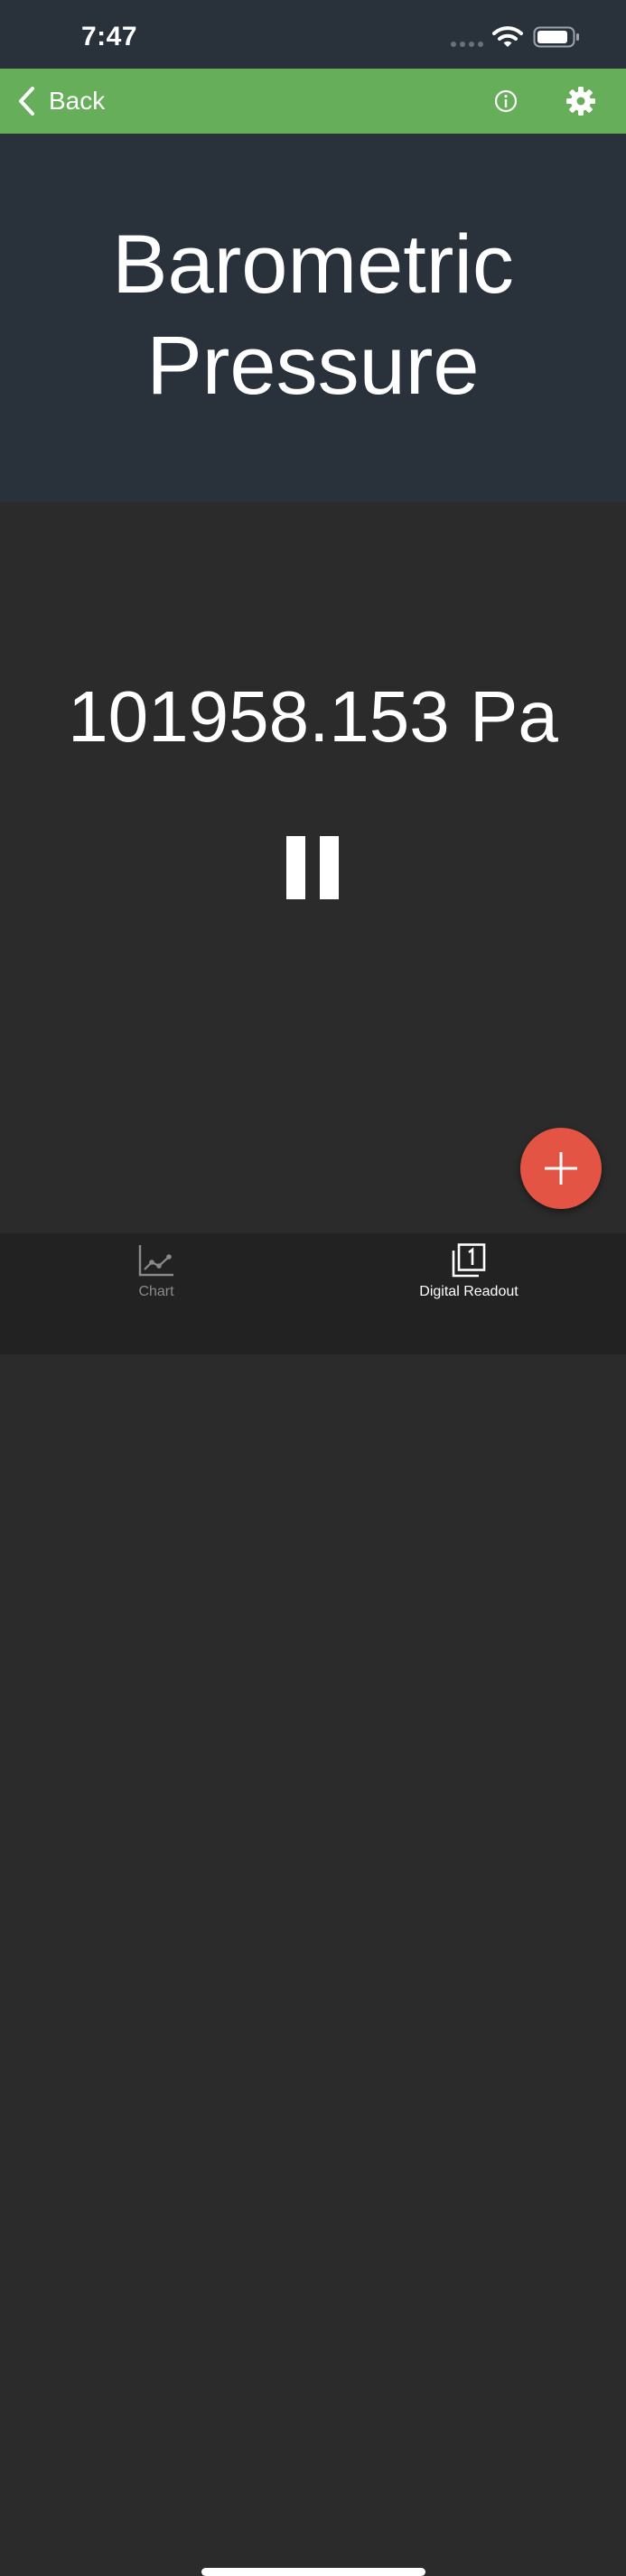 The width and height of the screenshot is (626, 2576). What do you see at coordinates (506, 101) in the screenshot?
I see `info-icon` at bounding box center [506, 101].